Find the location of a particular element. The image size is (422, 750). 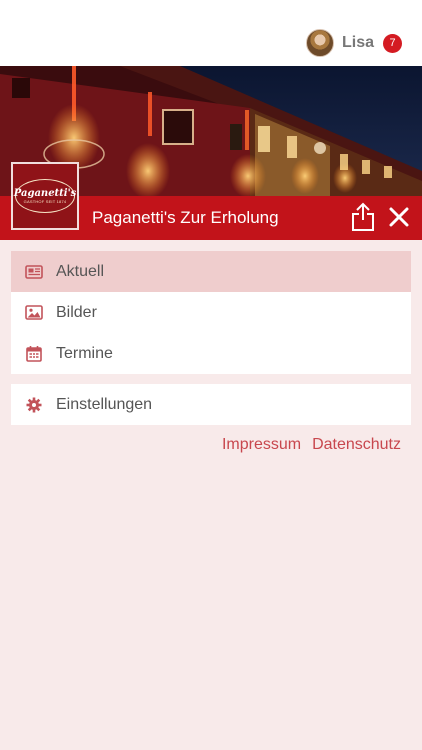

share-button is located at coordinates (363, 217).